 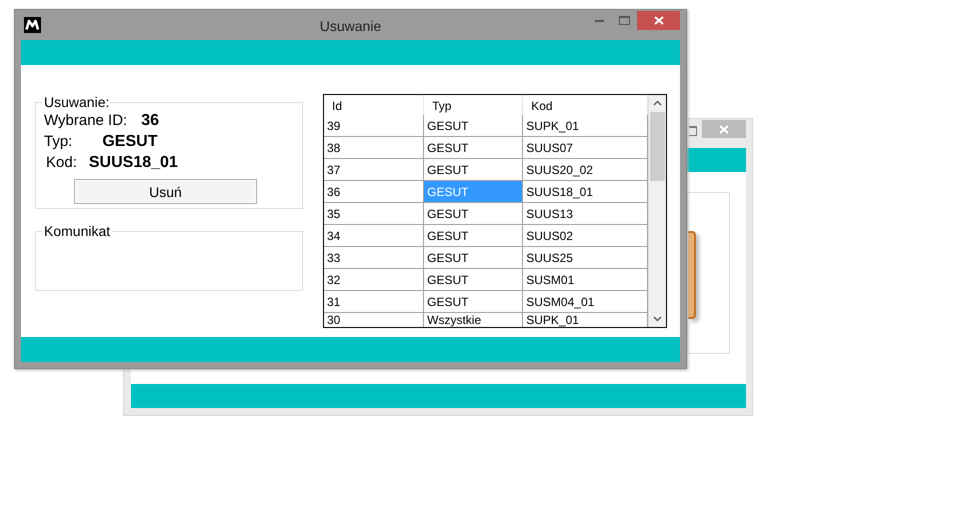 I want to click on minimize-icon, so click(x=599, y=20).